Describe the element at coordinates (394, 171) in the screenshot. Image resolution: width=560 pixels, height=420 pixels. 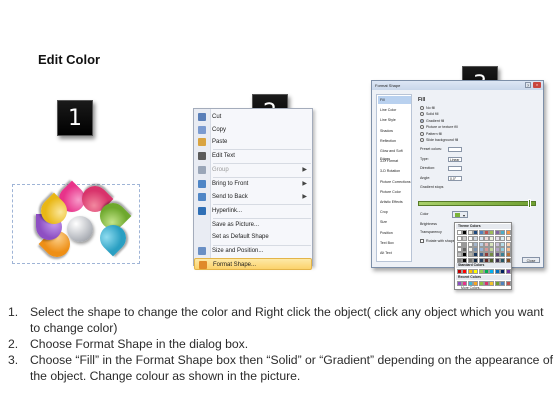
I see `sidebar-item-3-d-rotation: 3-D Rotation` at that location.